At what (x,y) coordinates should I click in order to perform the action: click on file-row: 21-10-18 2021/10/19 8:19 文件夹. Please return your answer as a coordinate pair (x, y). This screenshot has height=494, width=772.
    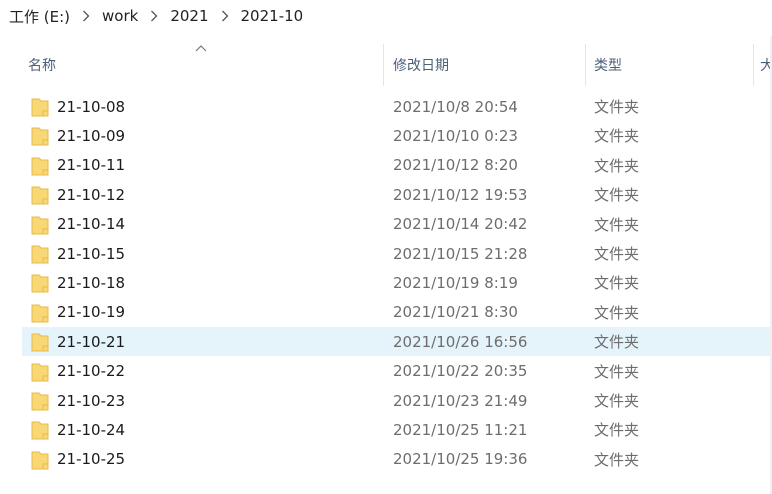
    Looking at the image, I should click on (396, 282).